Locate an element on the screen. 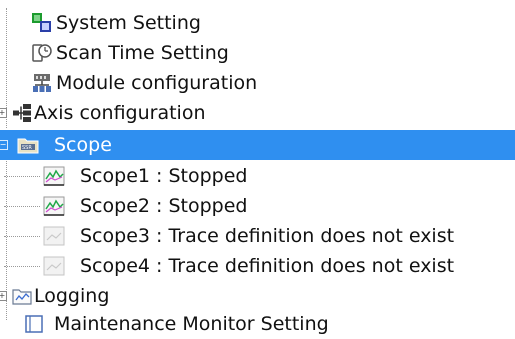 The height and width of the screenshot is (339, 515). tree-item-axis-configuration: + Axis configuration is located at coordinates (257, 113).